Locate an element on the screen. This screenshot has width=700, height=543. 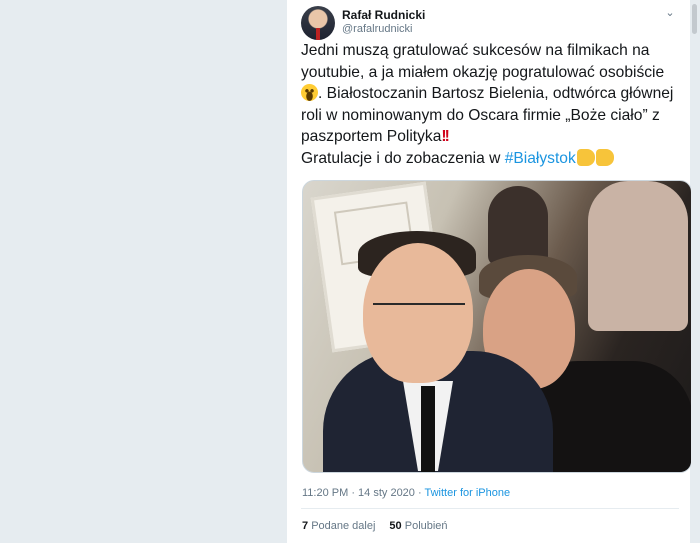
likes-label: Polubień is located at coordinates (426, 526).